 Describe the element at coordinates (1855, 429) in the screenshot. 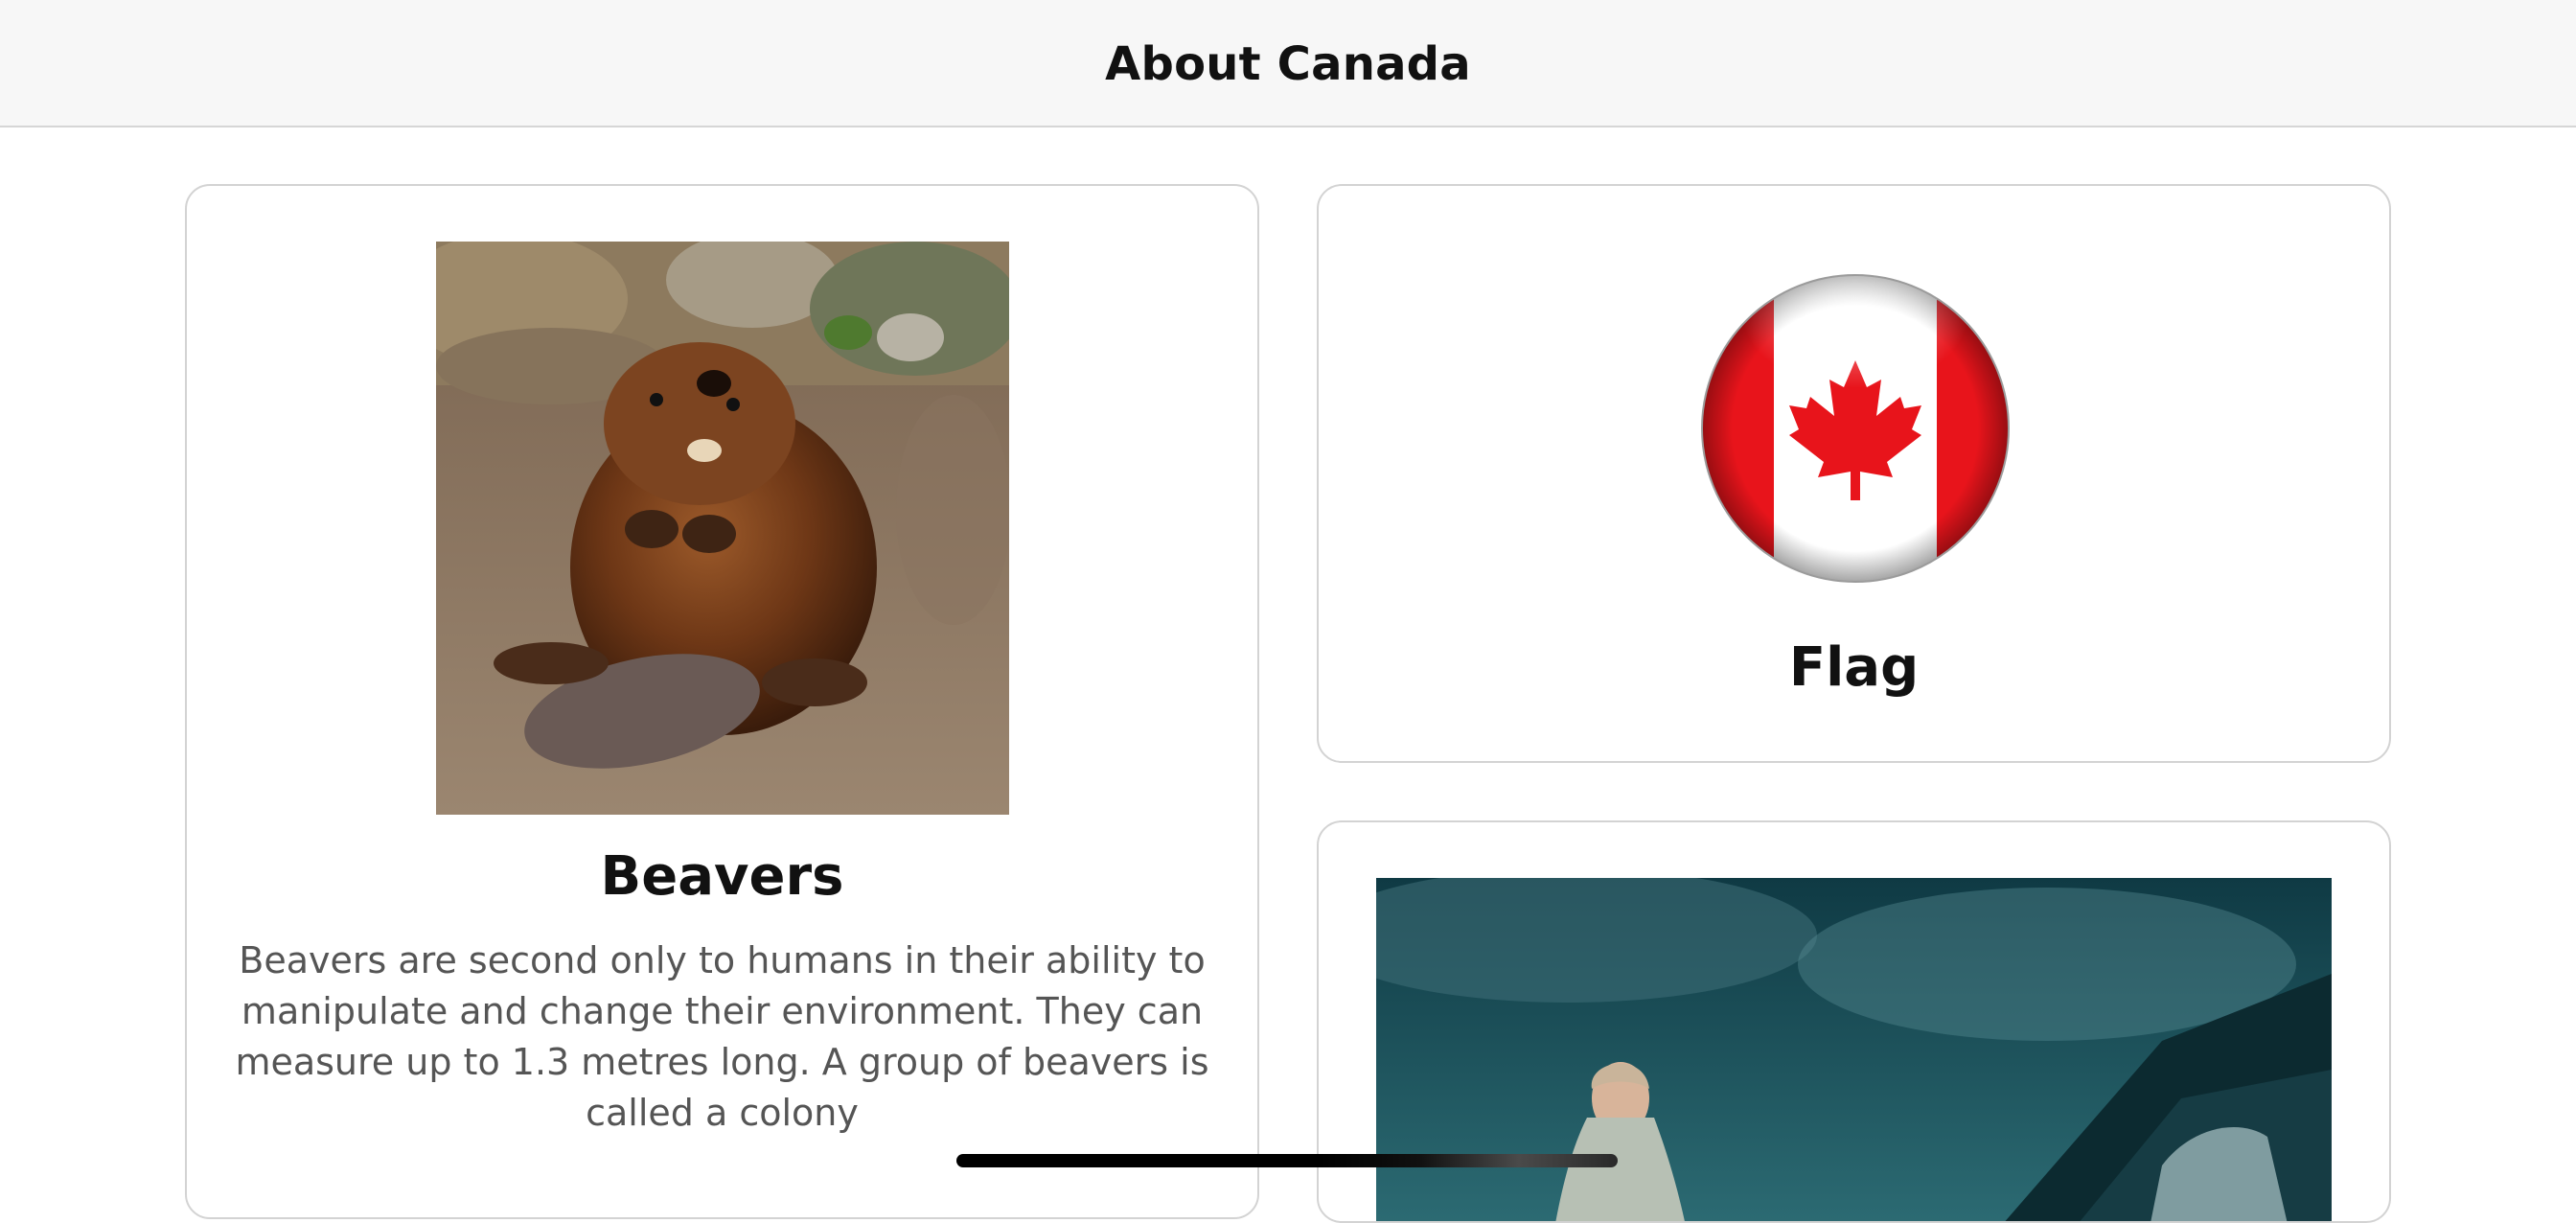

I see `canada-flag-button` at that location.